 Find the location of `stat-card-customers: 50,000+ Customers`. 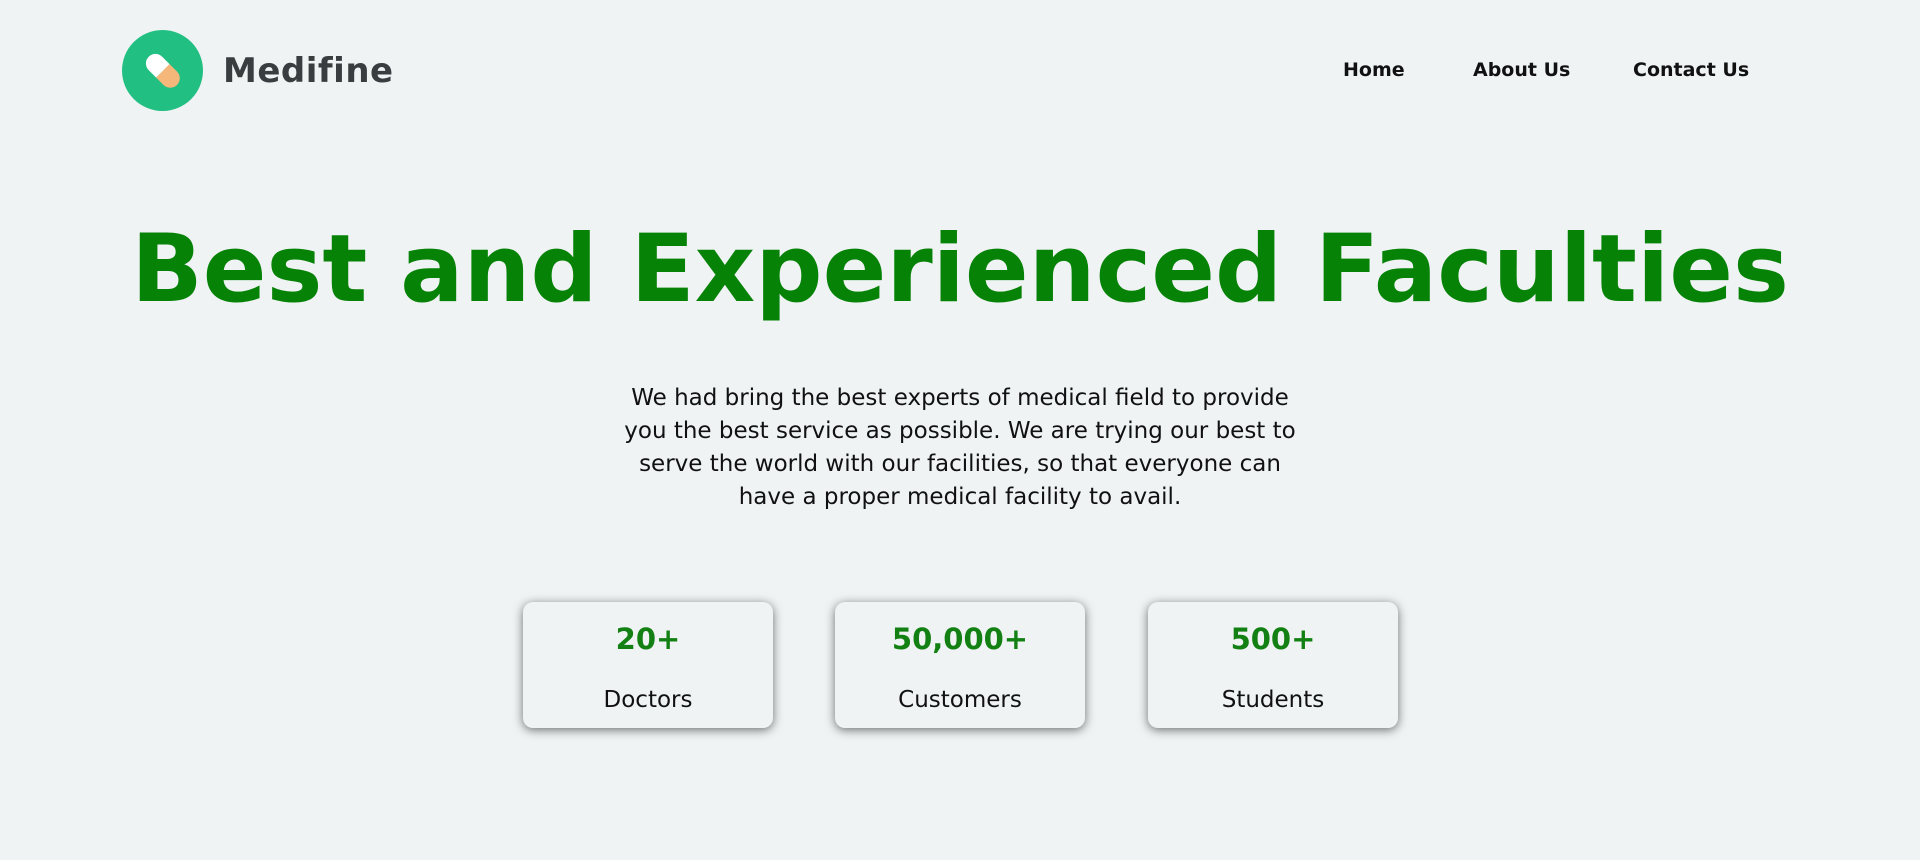

stat-card-customers: 50,000+ Customers is located at coordinates (960, 665).